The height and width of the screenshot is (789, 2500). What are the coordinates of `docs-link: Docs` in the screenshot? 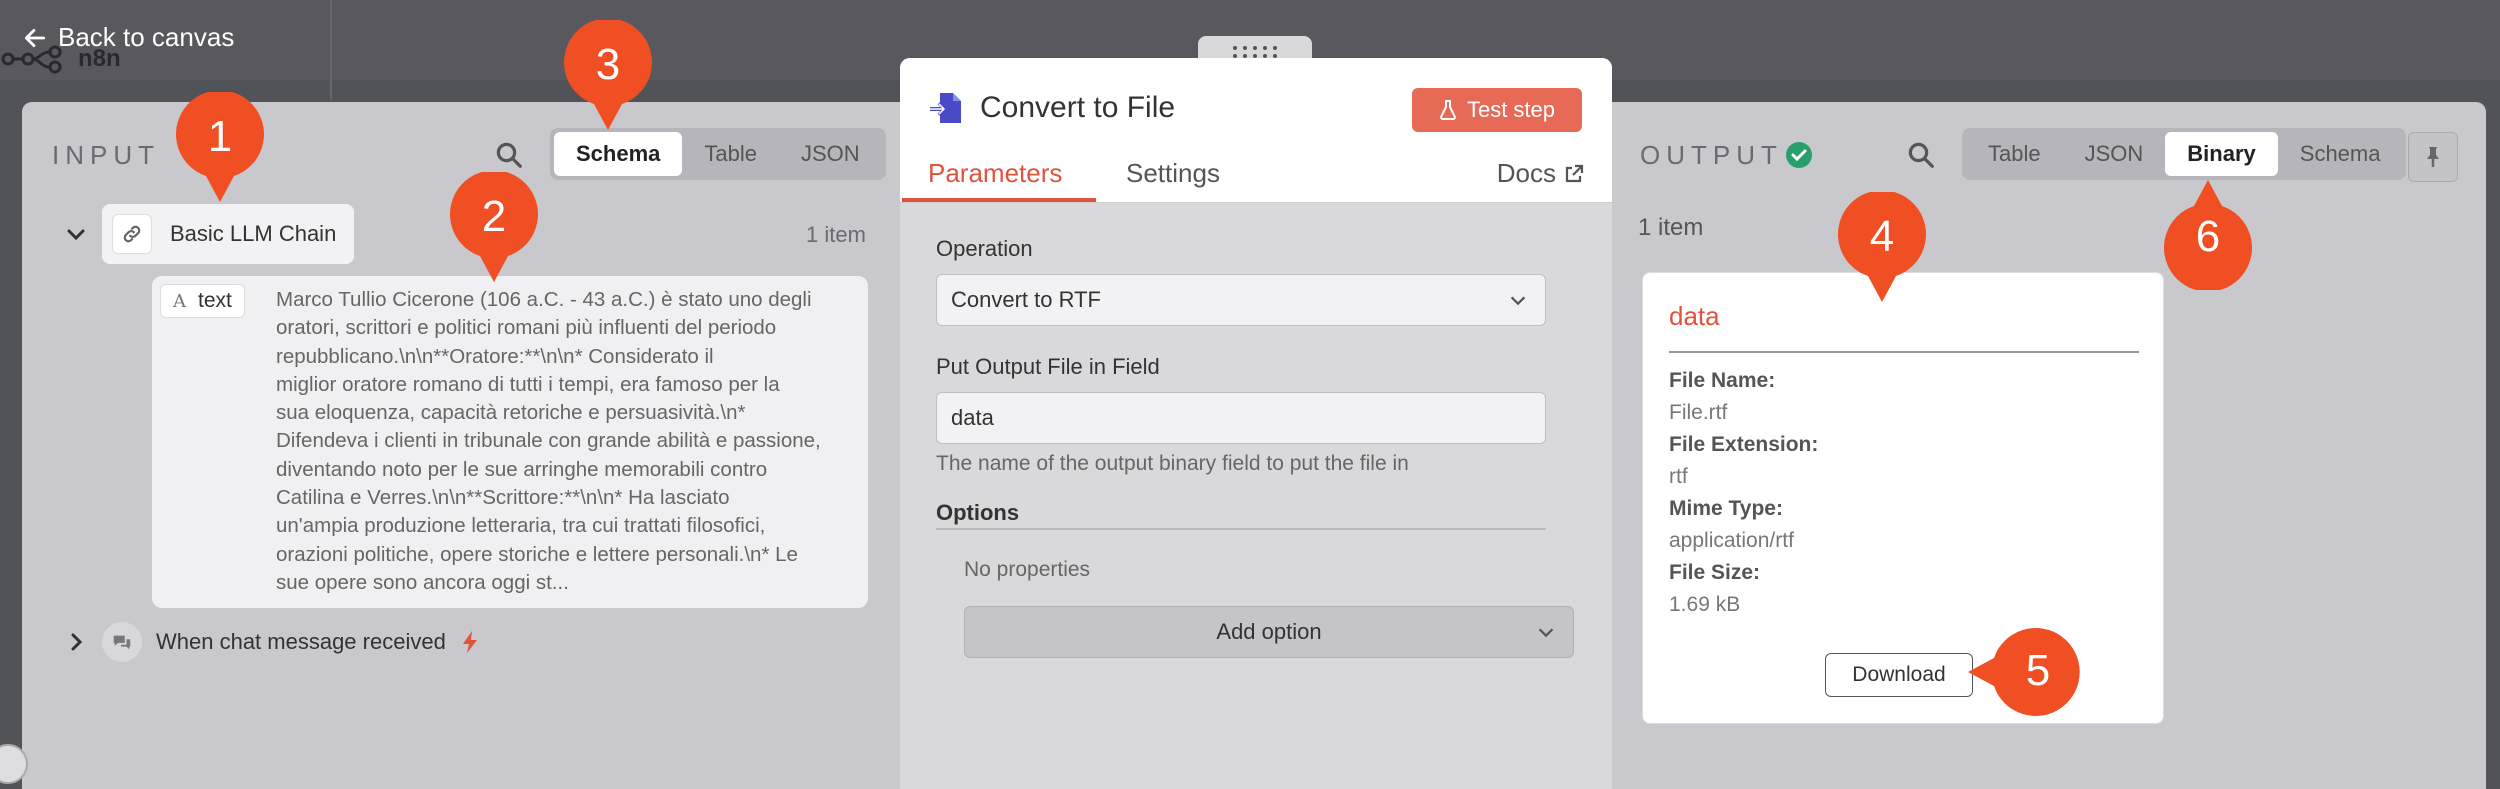 It's located at (1540, 173).